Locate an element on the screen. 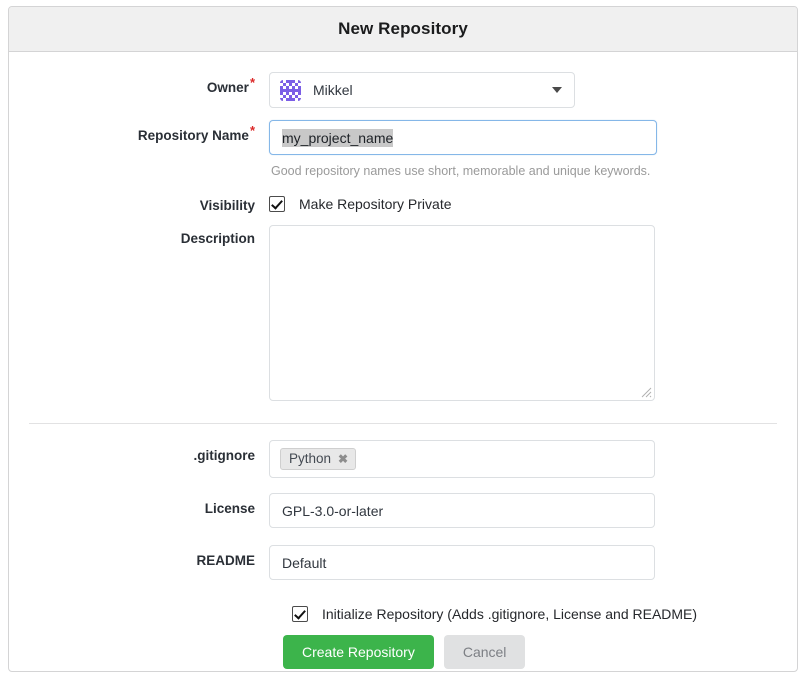 The height and width of the screenshot is (680, 808). license-input: GPL-3.0-or-later is located at coordinates (462, 510).